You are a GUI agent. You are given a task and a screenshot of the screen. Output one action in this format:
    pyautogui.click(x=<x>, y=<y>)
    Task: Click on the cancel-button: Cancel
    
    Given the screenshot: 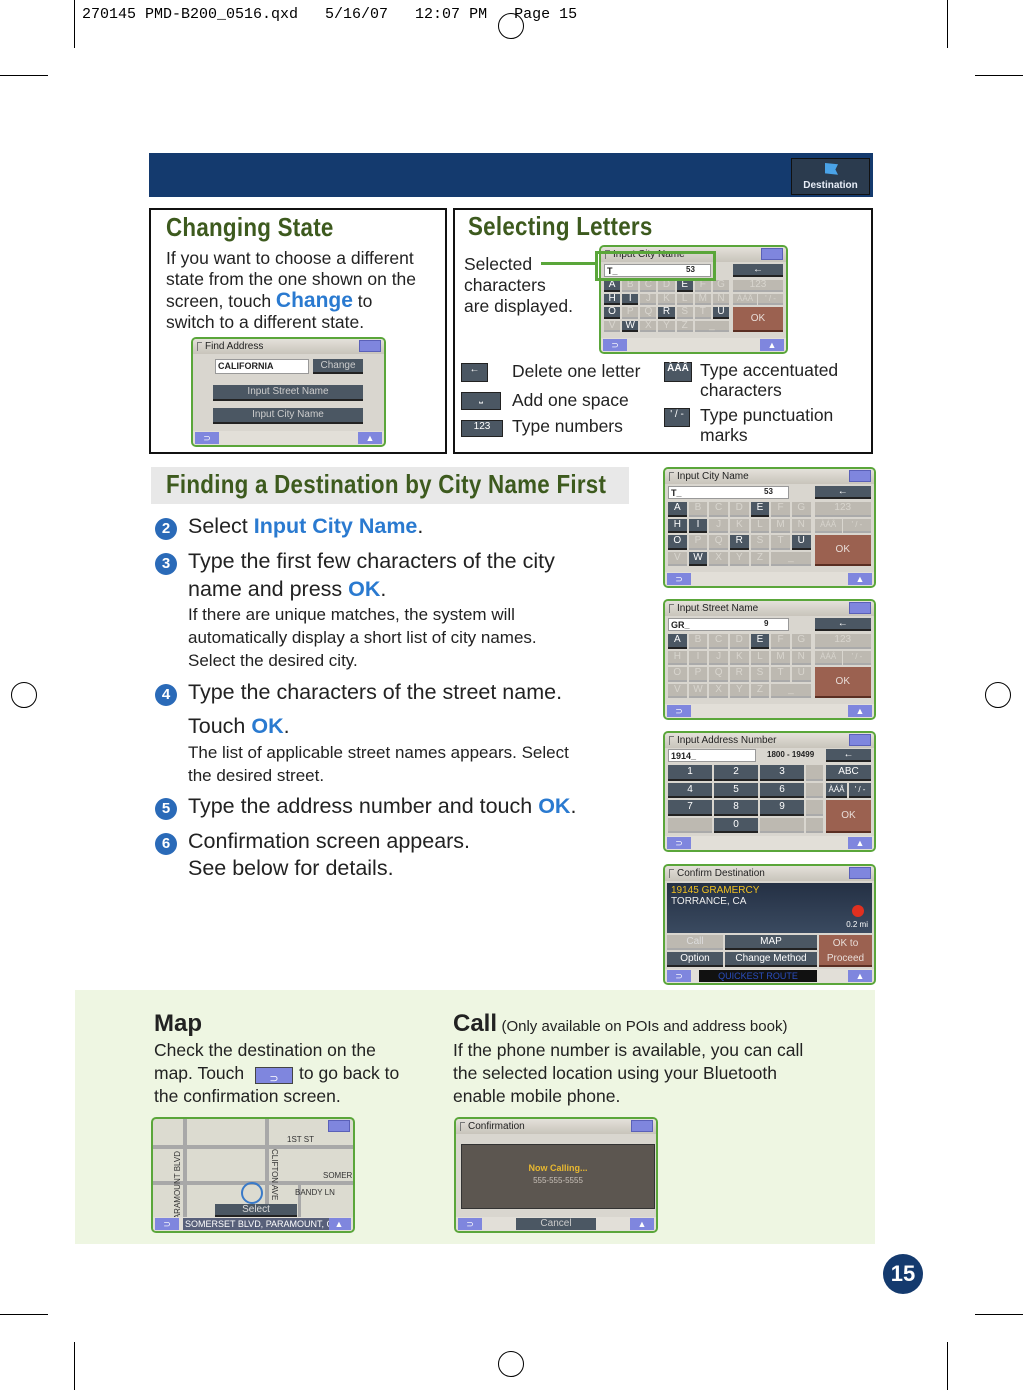 What is the action you would take?
    pyautogui.click(x=556, y=1224)
    